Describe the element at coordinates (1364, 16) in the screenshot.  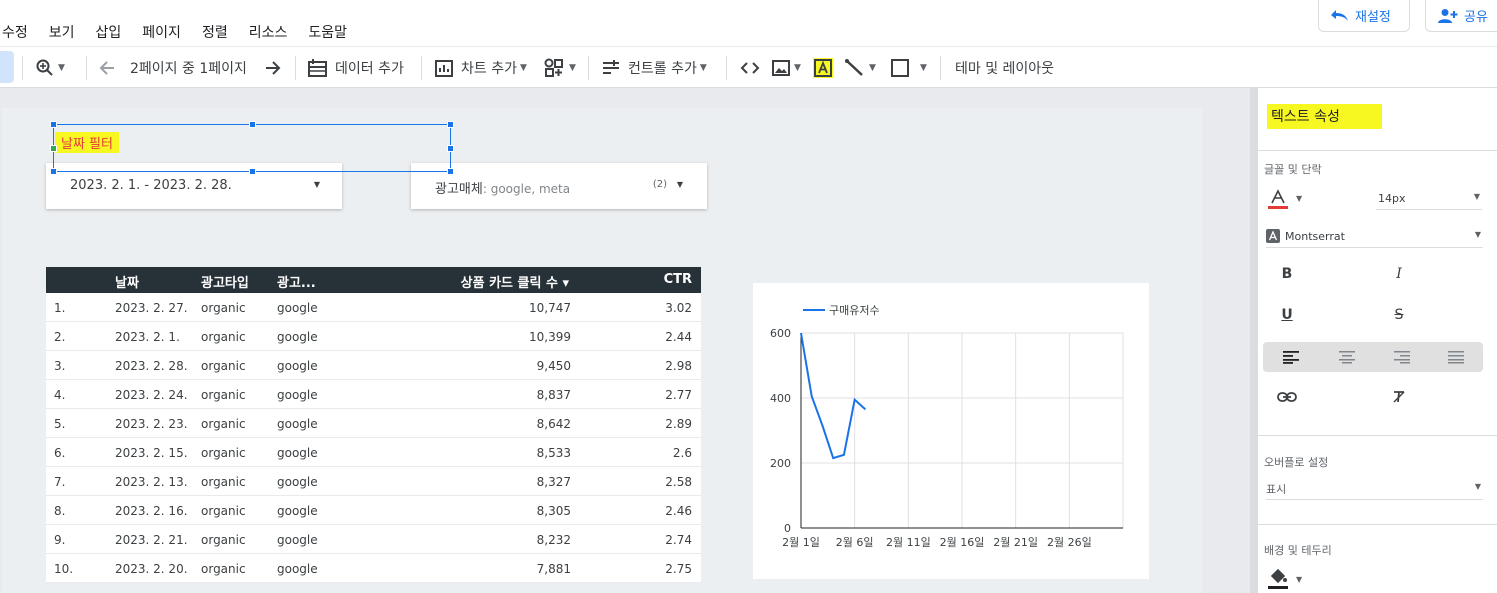
I see `reset-button: 재설정` at that location.